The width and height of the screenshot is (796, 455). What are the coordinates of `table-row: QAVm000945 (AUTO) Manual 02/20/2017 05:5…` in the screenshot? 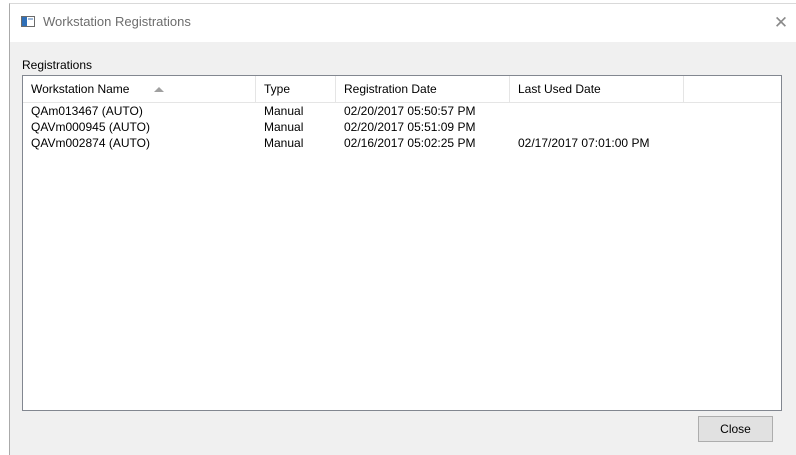 It's located at (402, 127).